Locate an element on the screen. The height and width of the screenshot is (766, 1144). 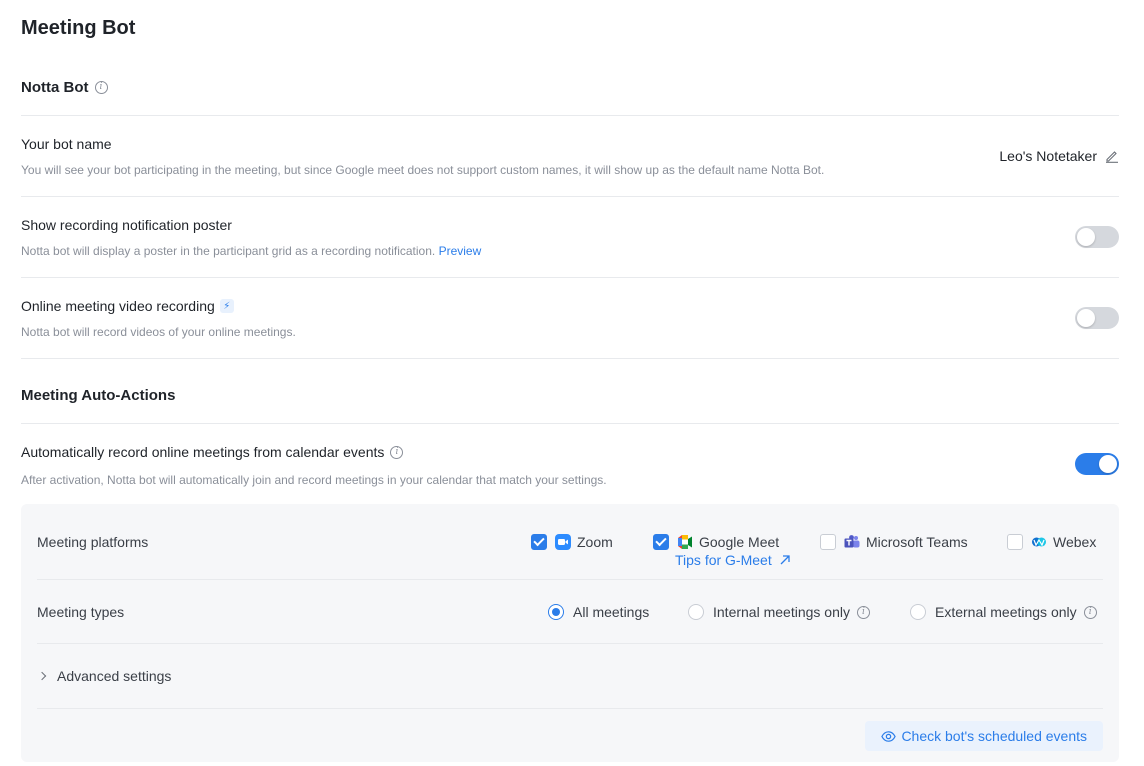
external-meetings-label: External meetings only is located at coordinates (1006, 612).